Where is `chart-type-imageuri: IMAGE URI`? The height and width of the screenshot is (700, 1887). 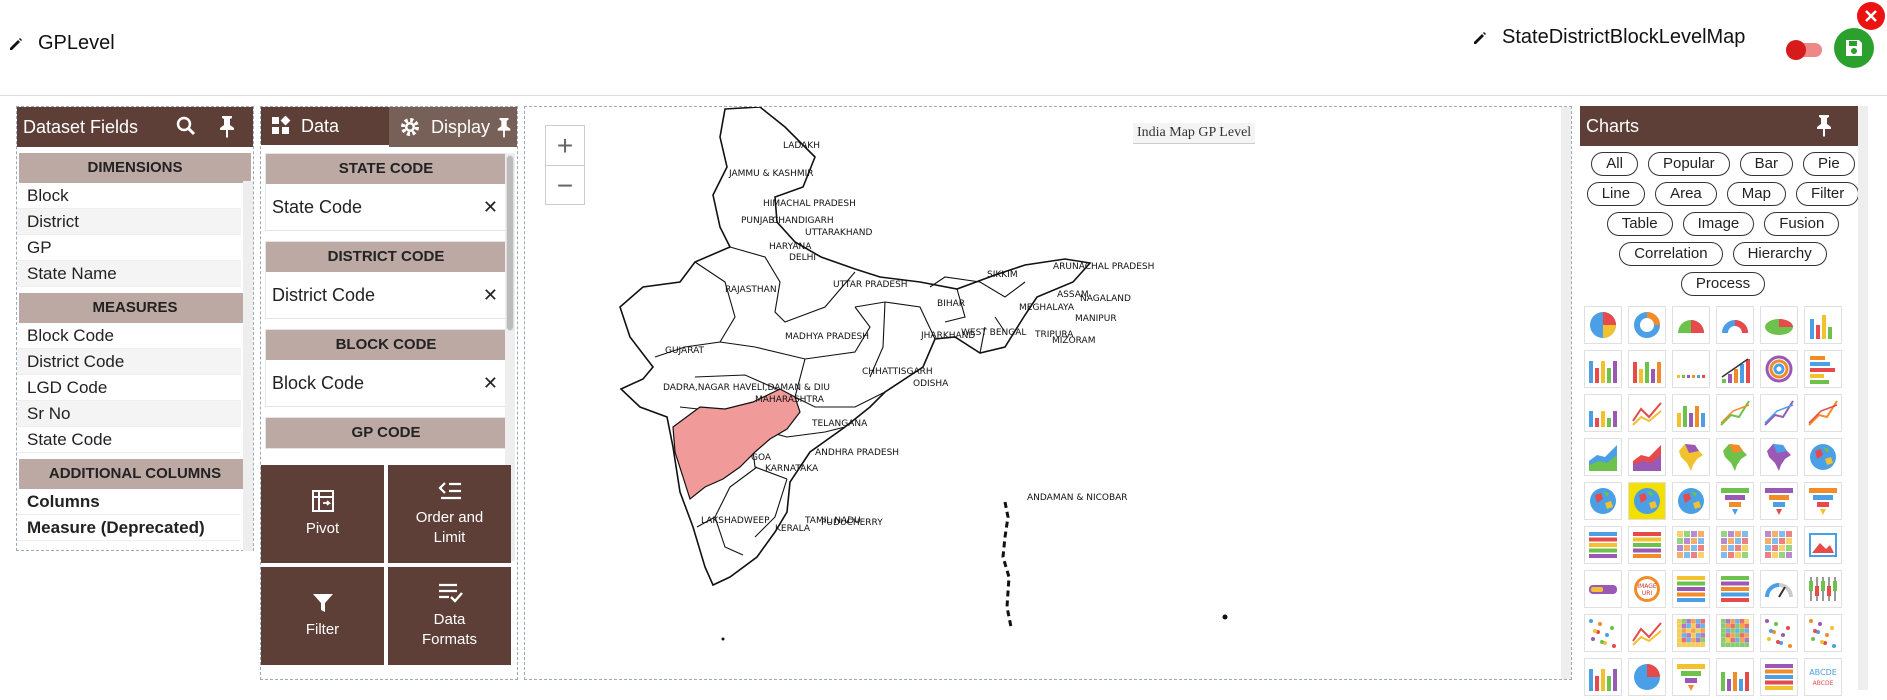 chart-type-imageuri: IMAGE URI is located at coordinates (1647, 589).